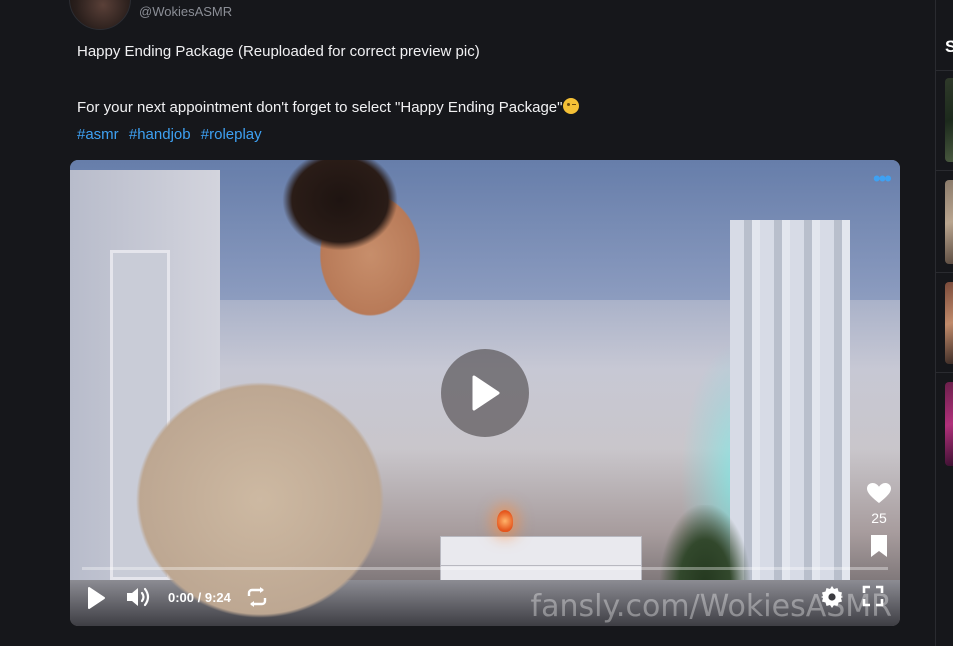  I want to click on video-frame-hair, so click(340, 220).